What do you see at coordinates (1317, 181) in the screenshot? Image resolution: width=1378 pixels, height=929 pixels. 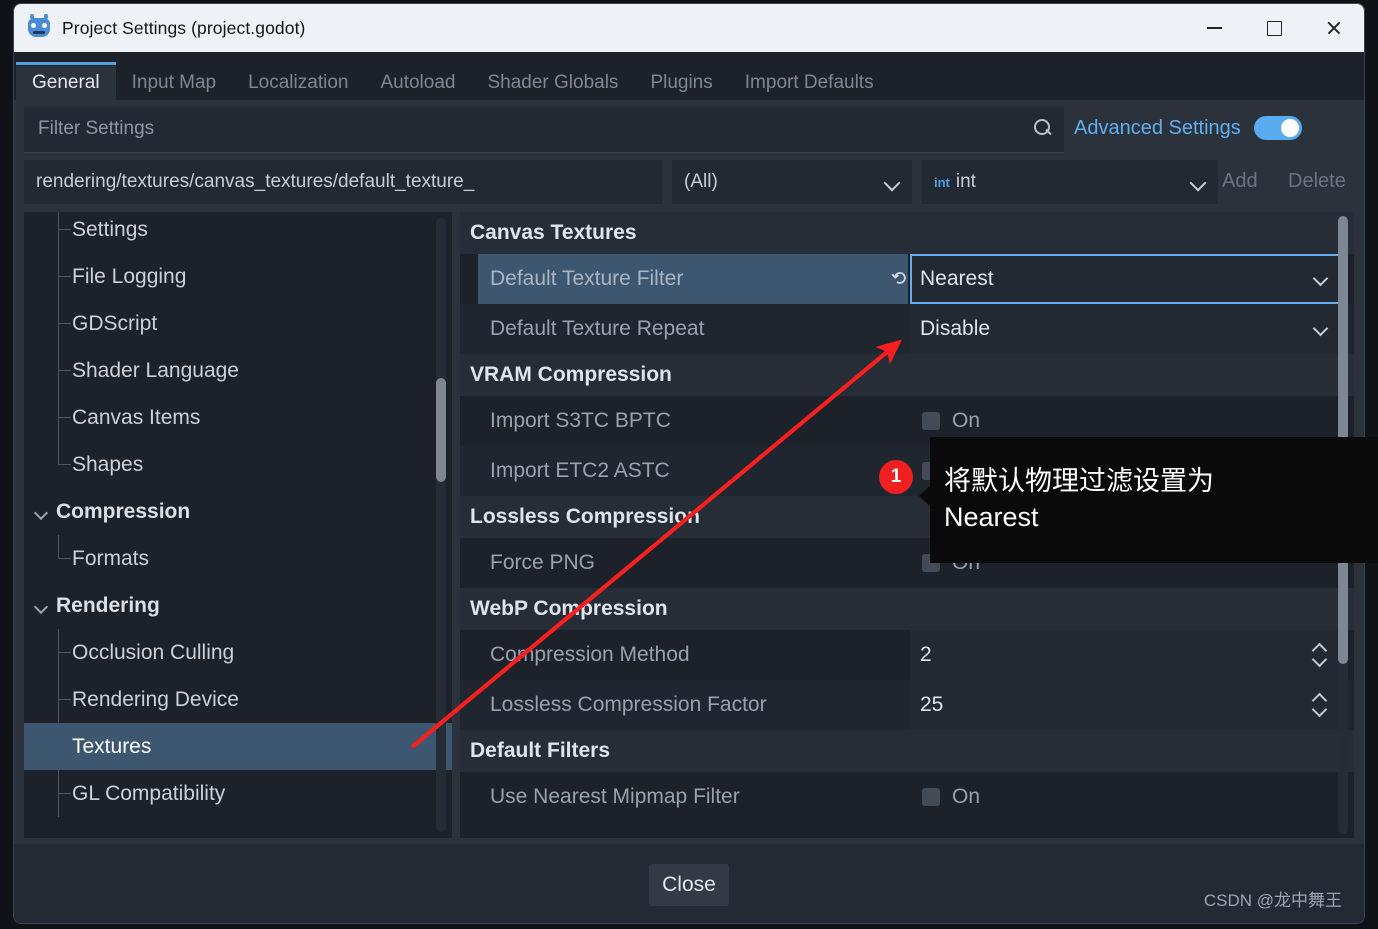 I see `delete-property-button: Delete` at bounding box center [1317, 181].